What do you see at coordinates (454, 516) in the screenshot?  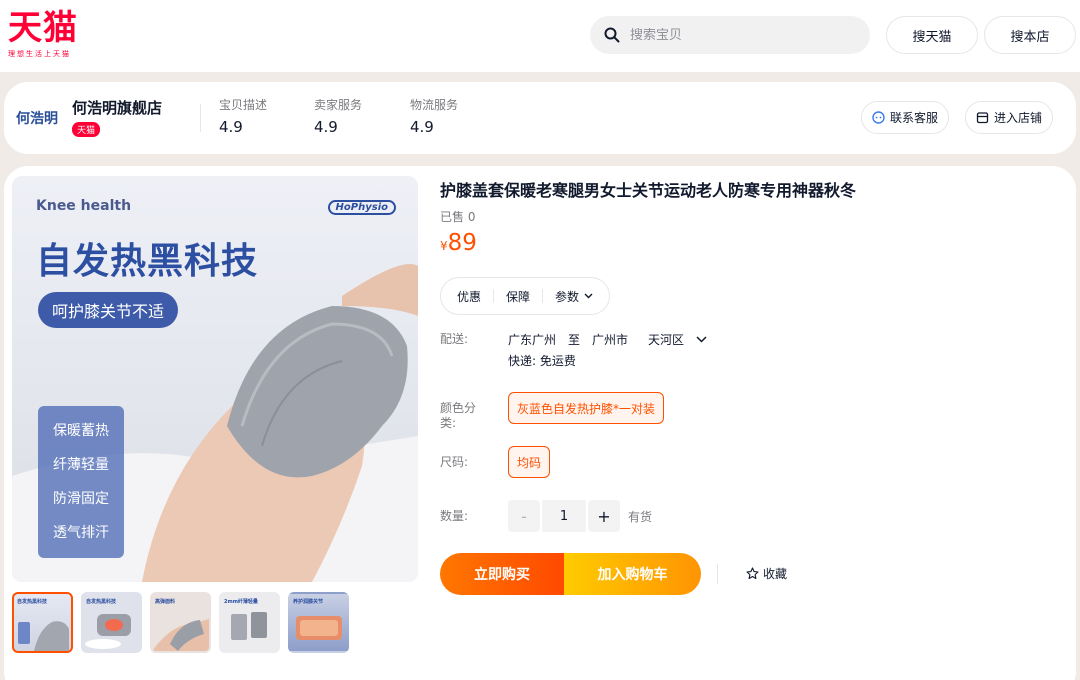 I see `quantity-label: 数量:` at bounding box center [454, 516].